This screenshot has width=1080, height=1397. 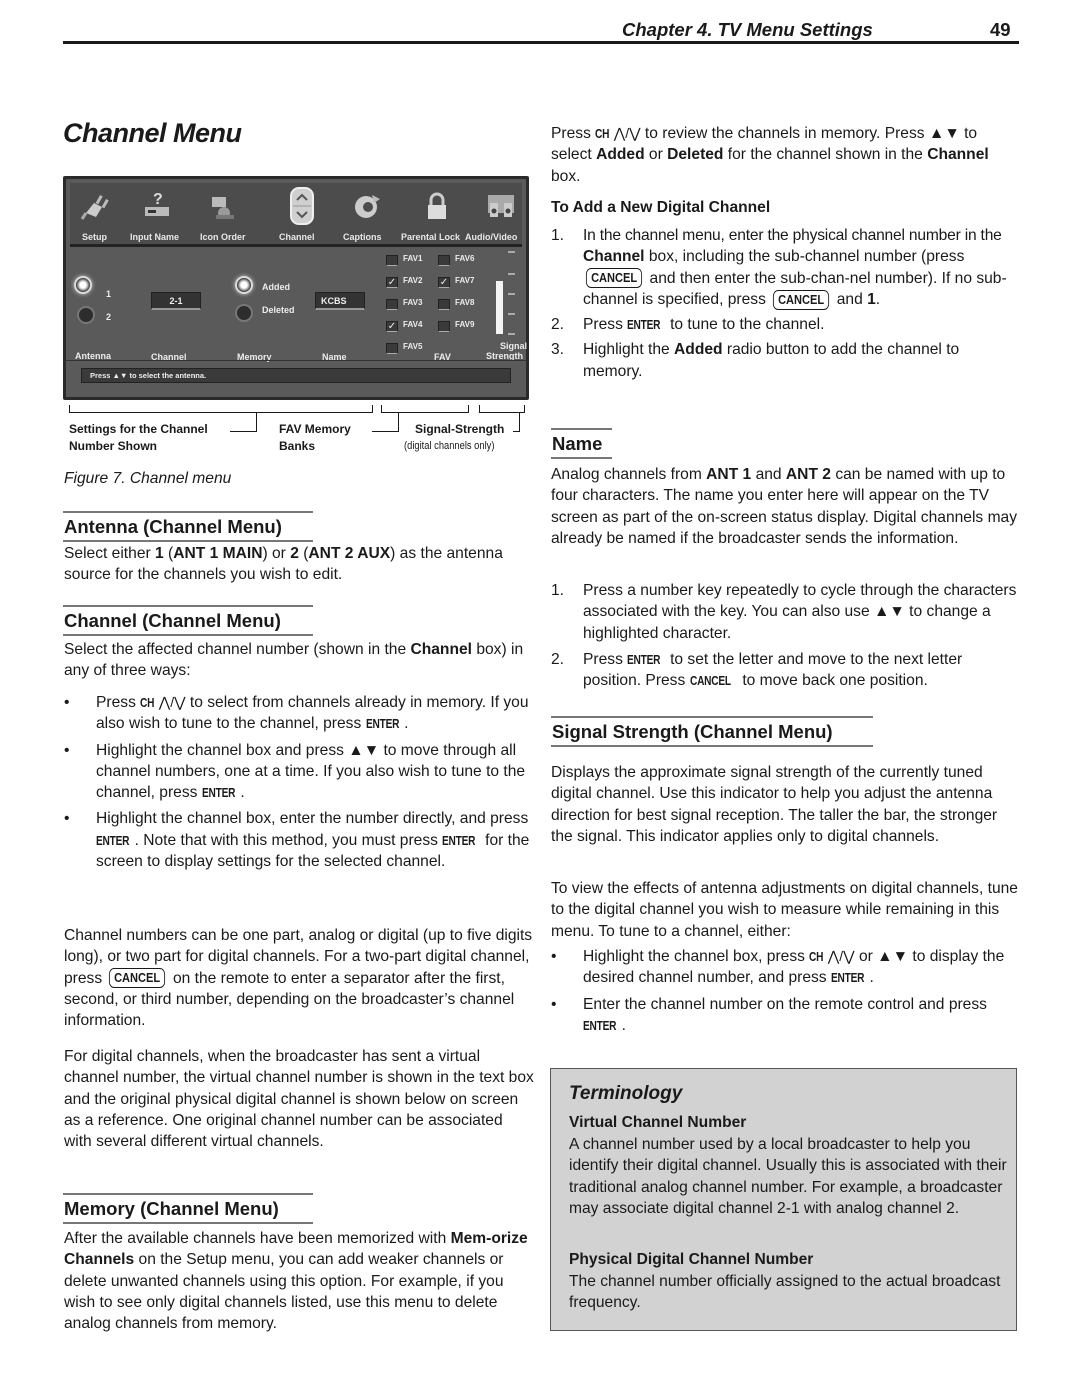 I want to click on menu-icon-label-captions: Captions, so click(x=362, y=237).